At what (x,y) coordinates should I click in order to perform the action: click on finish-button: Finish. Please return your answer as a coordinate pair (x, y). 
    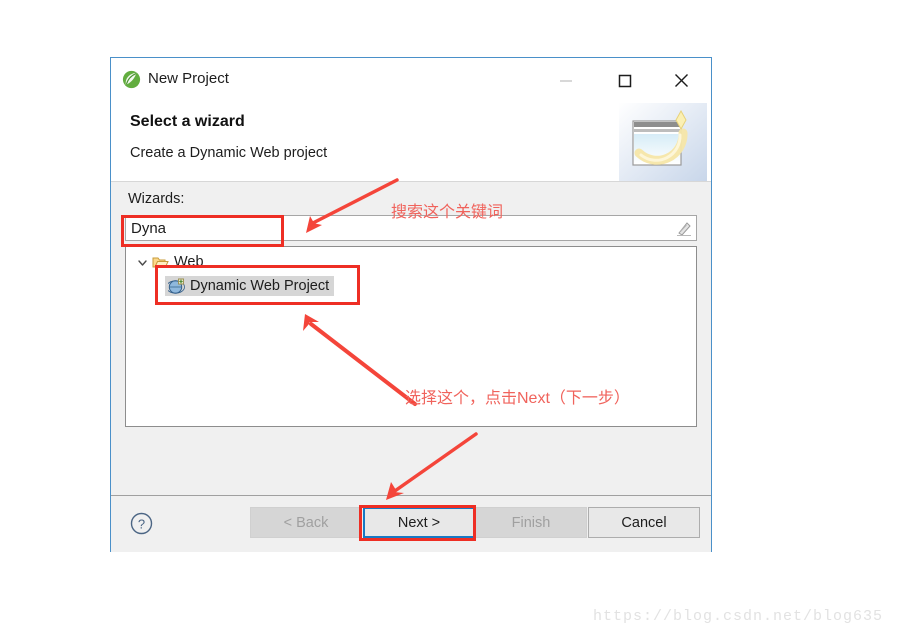
    Looking at the image, I should click on (531, 522).